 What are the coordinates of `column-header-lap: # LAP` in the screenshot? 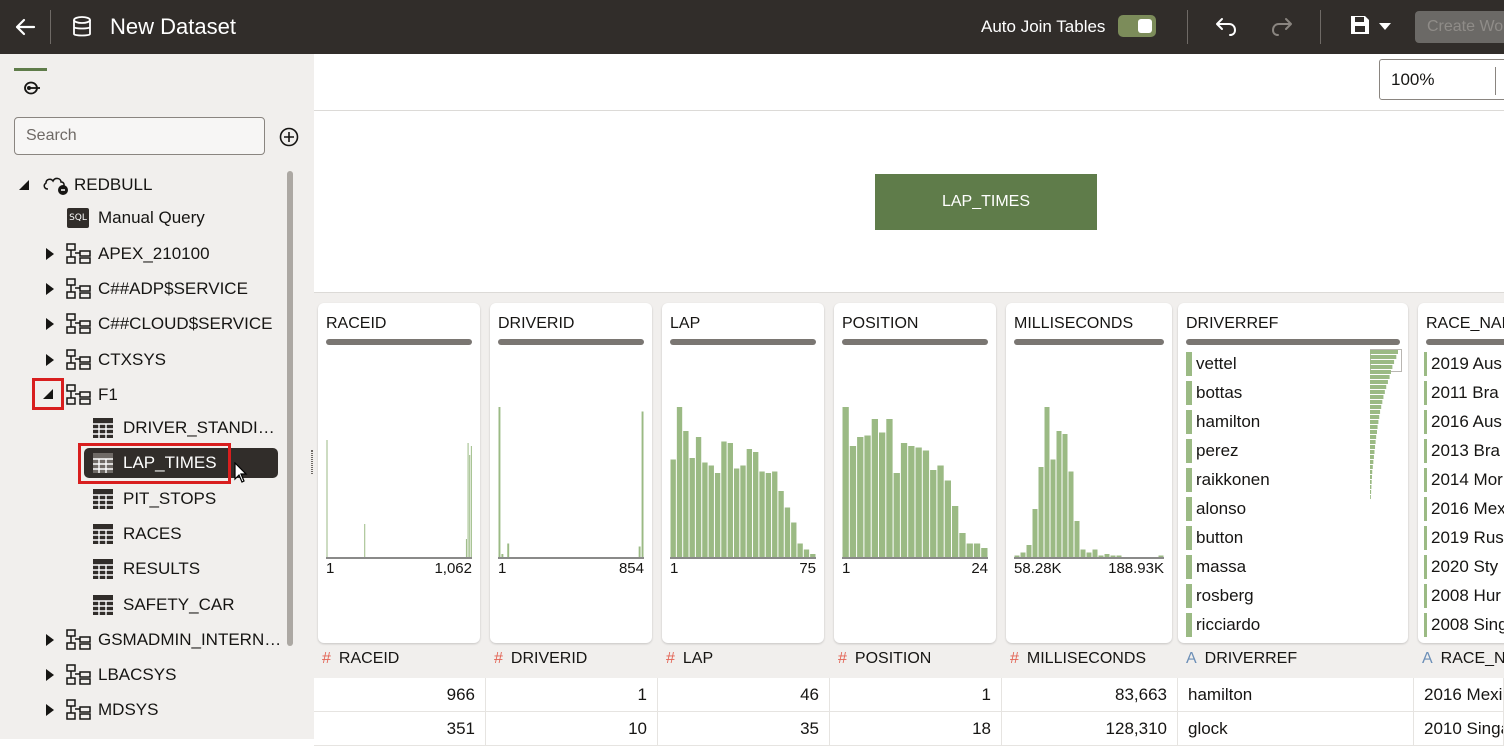 It's located at (744, 659).